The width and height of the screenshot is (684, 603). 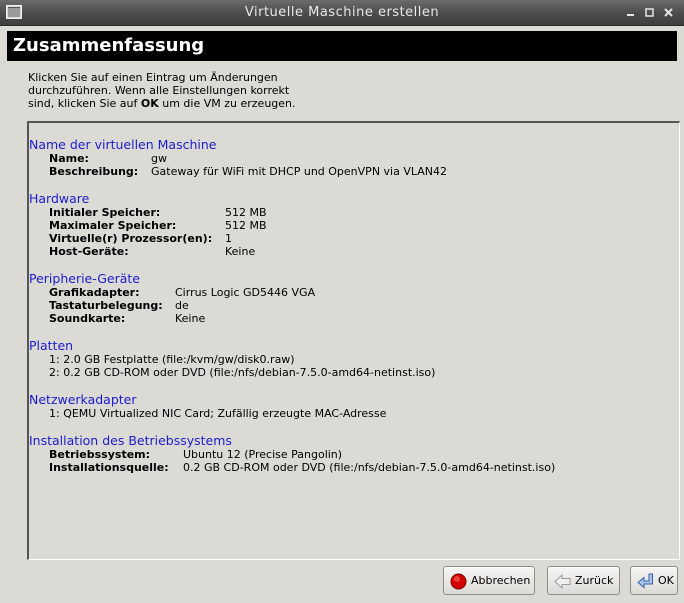 I want to click on section-os-install: Installation des Betriebssystems, so click(x=130, y=441).